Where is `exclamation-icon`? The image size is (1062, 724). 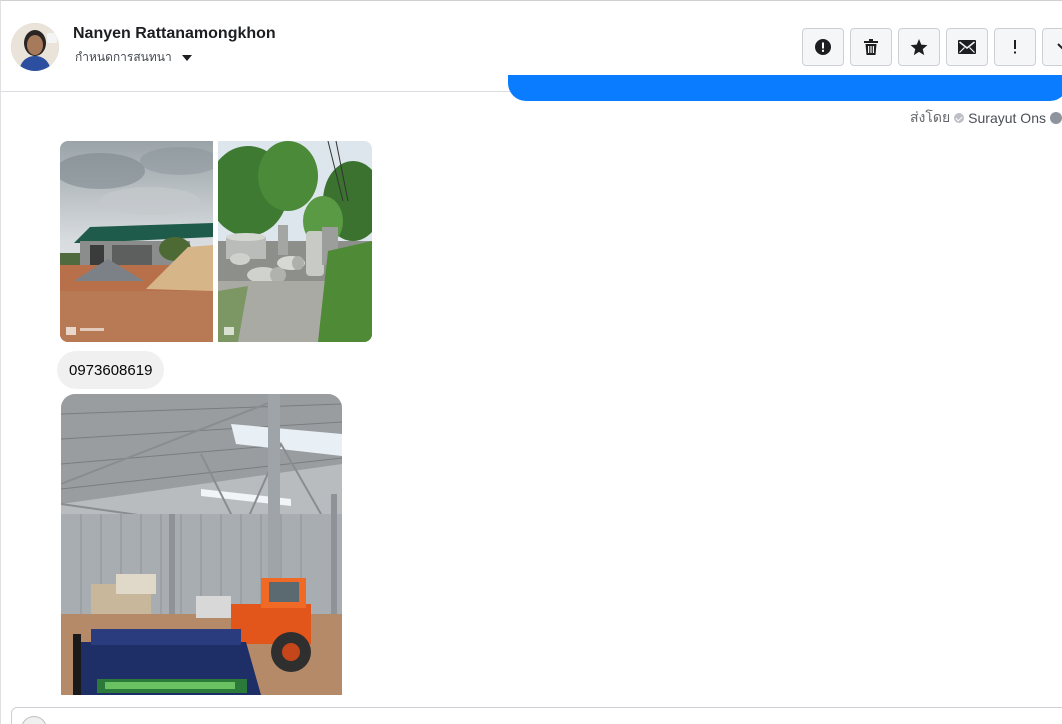 exclamation-icon is located at coordinates (1015, 47).